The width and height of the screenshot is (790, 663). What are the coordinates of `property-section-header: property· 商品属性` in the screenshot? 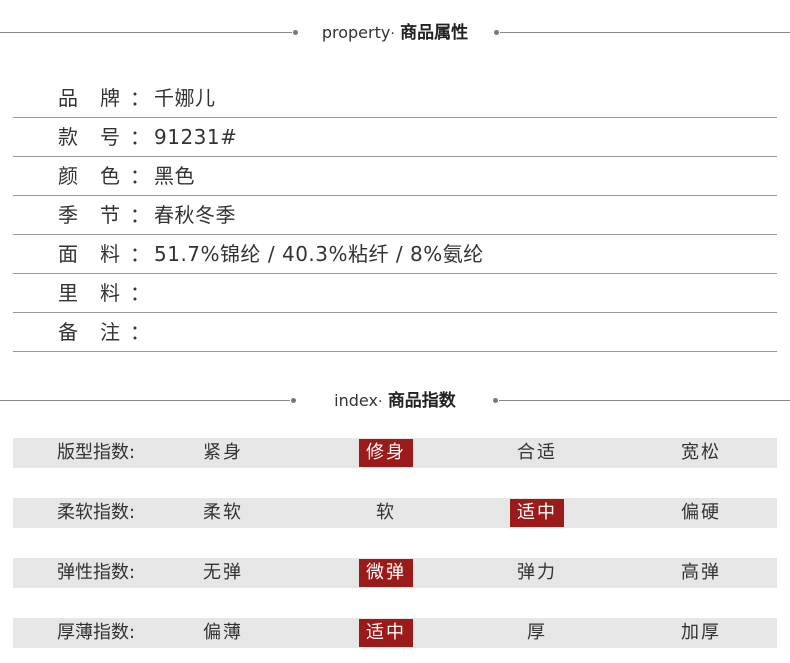 It's located at (395, 33).